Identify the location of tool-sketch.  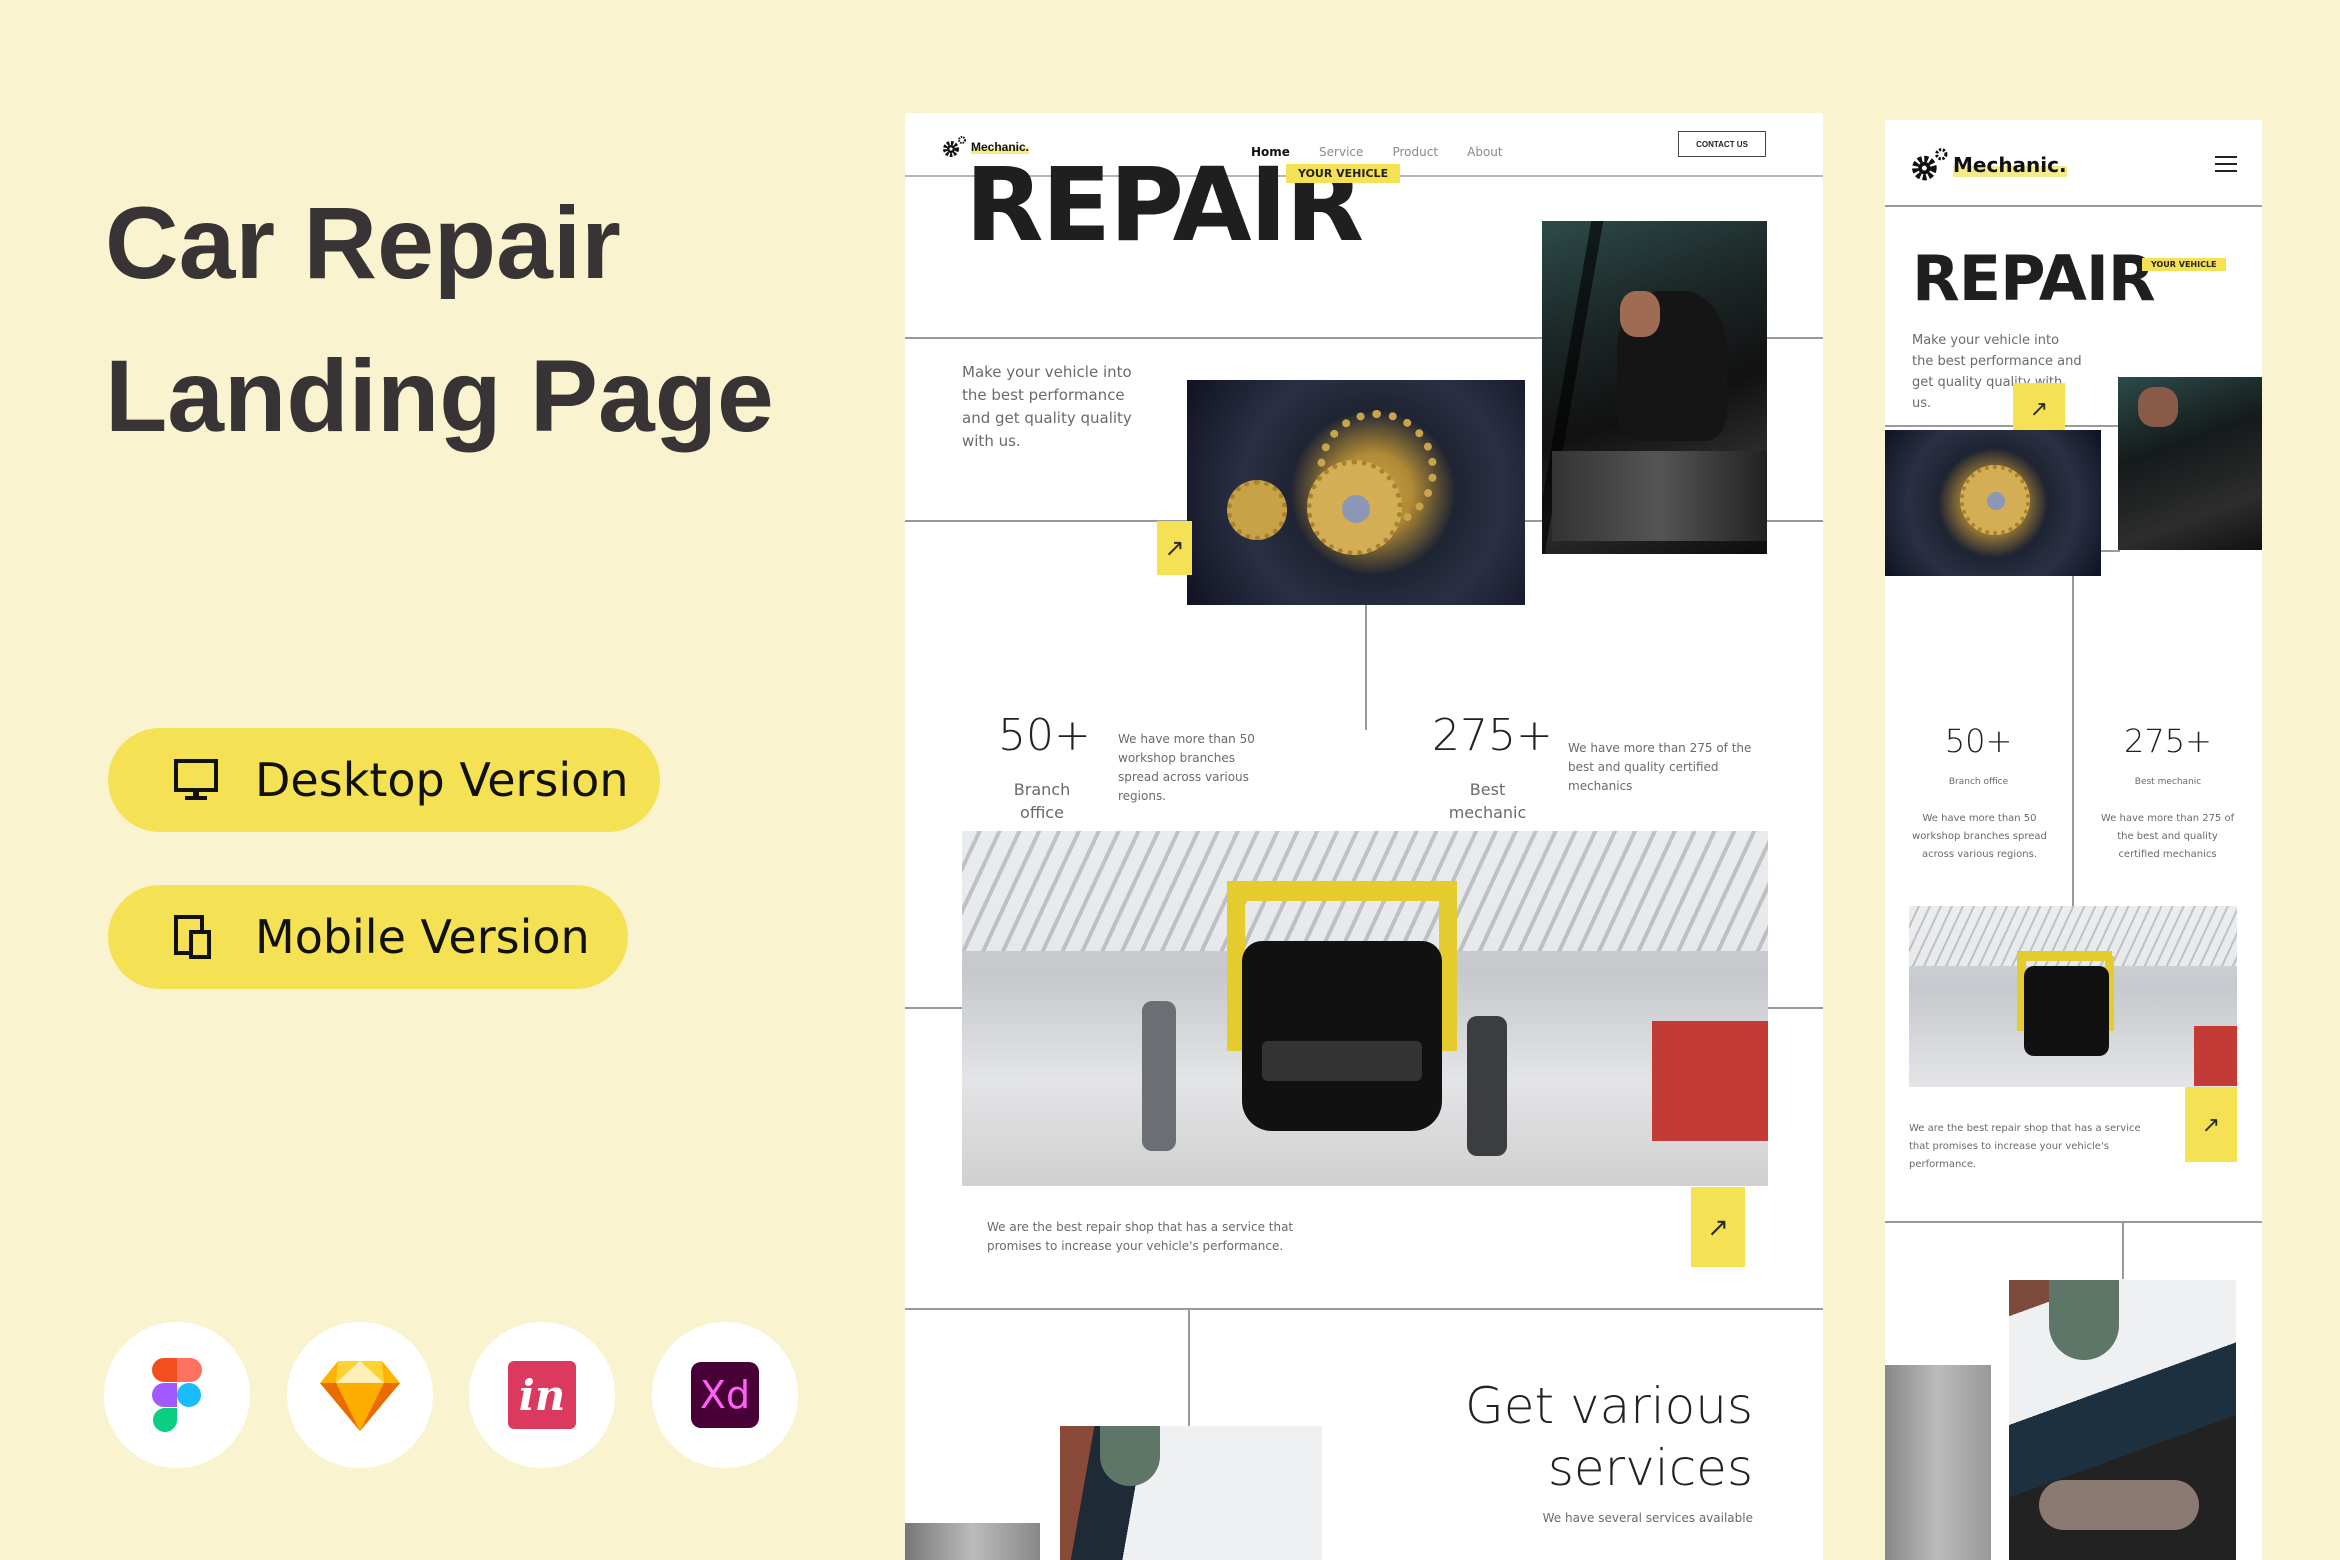
(360, 1395).